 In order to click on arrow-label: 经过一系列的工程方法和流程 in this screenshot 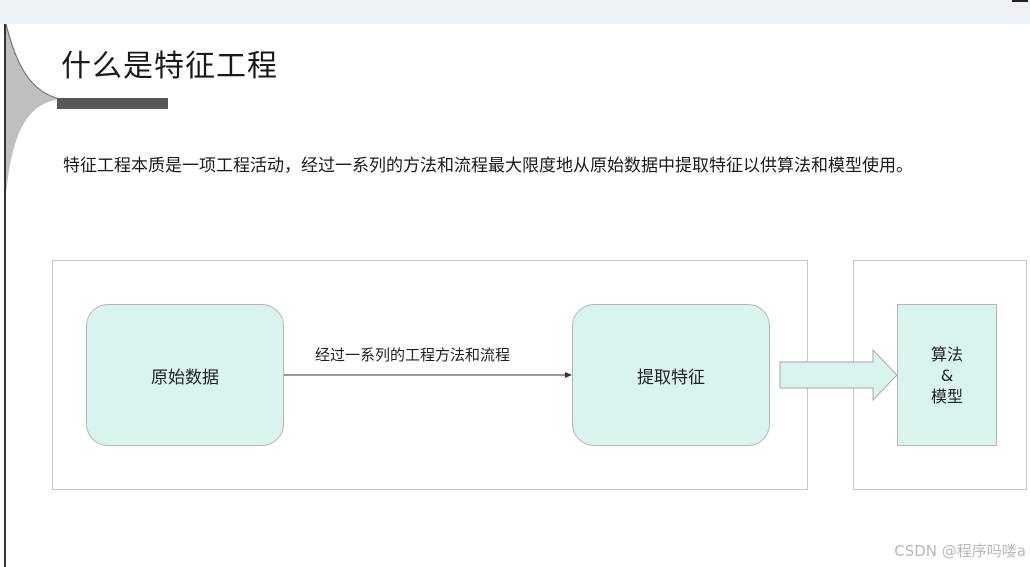, I will do `click(413, 355)`.